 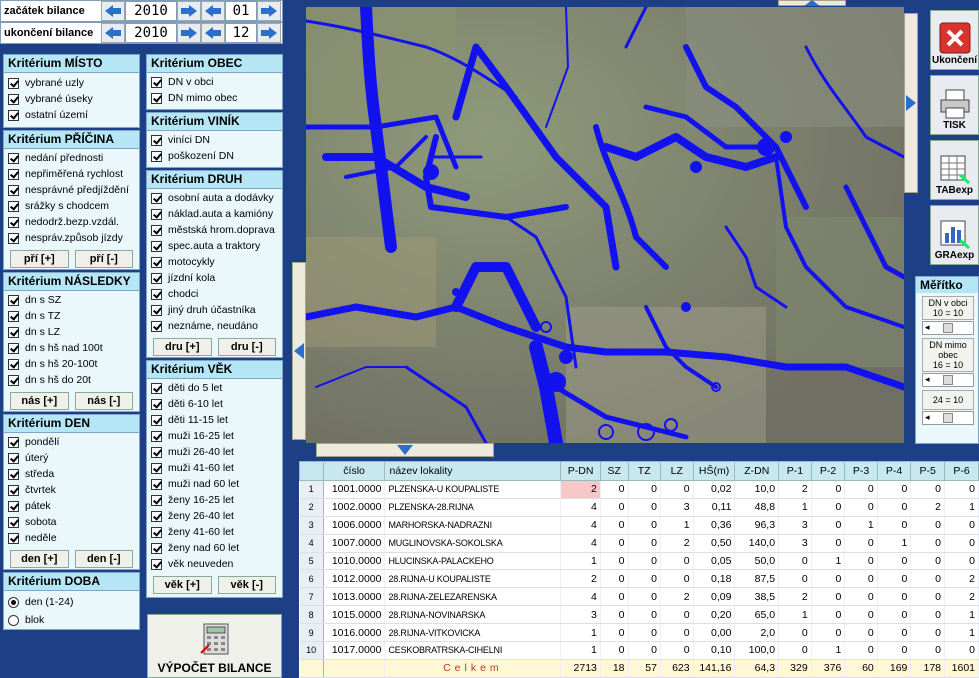 I want to click on checkbox-row: spec.auta a traktory, so click(x=214, y=246).